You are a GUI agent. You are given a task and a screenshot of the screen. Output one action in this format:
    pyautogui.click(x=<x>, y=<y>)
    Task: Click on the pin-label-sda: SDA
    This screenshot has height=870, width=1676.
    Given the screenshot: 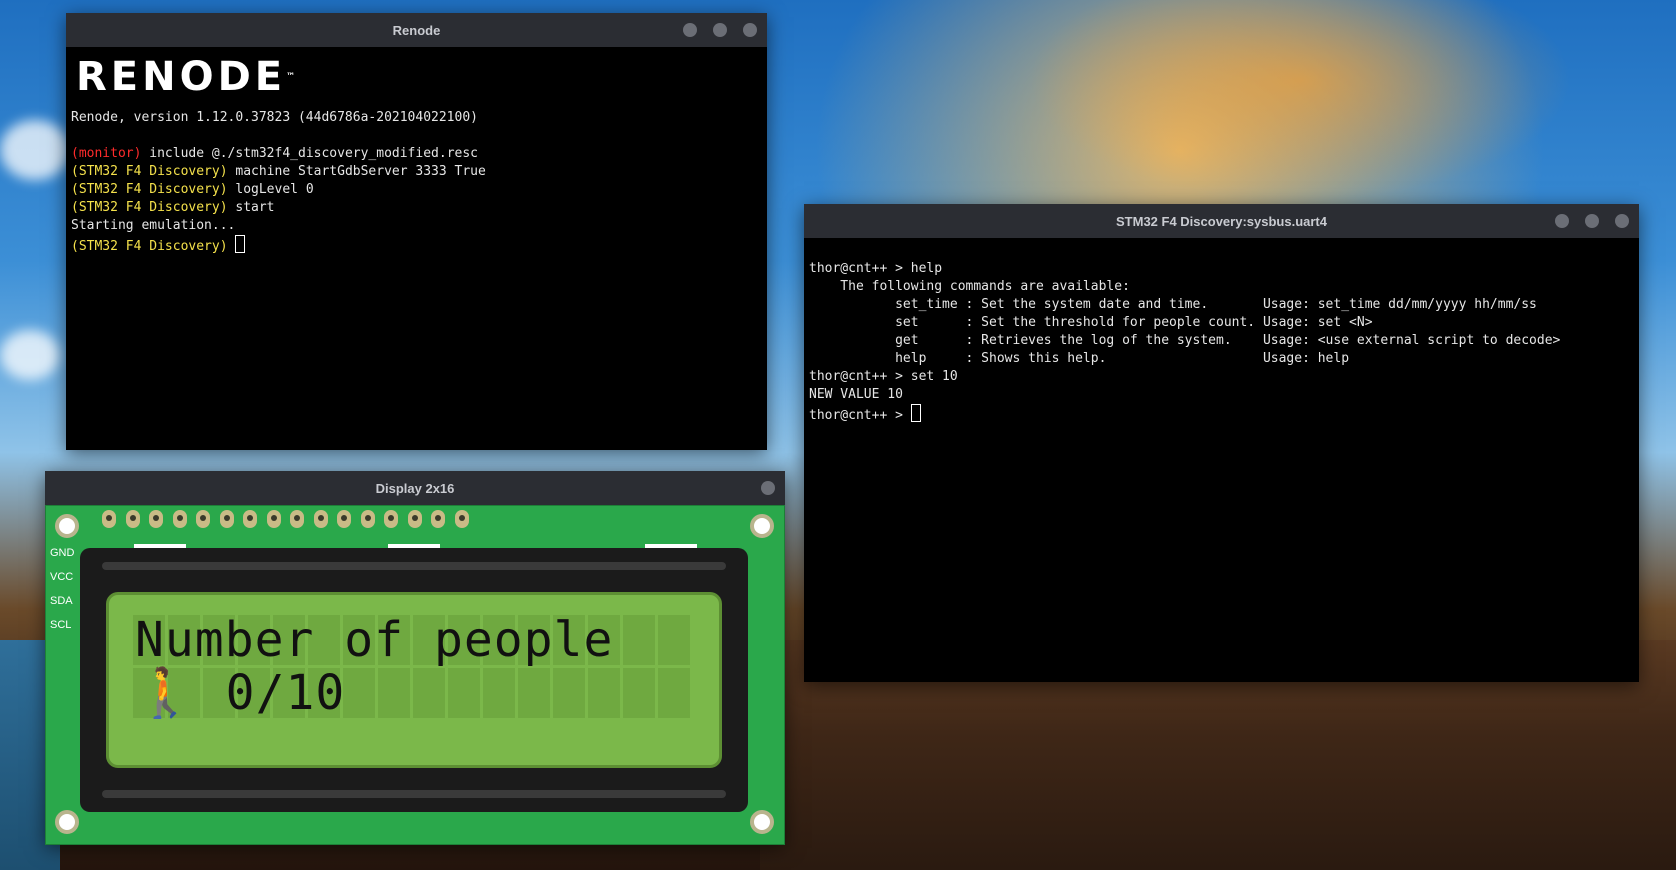 What is the action you would take?
    pyautogui.click(x=61, y=601)
    